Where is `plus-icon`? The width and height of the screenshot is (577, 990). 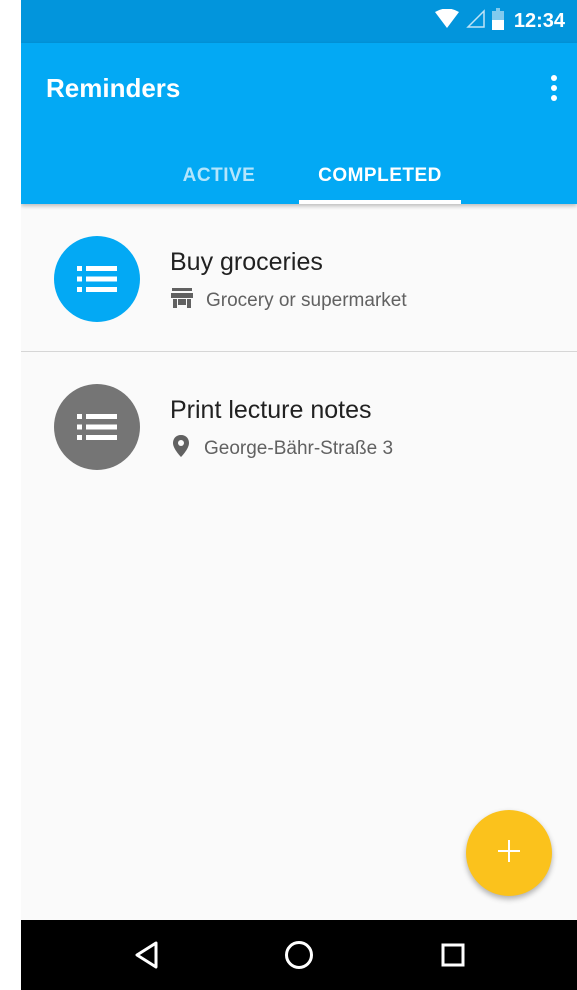 plus-icon is located at coordinates (509, 853).